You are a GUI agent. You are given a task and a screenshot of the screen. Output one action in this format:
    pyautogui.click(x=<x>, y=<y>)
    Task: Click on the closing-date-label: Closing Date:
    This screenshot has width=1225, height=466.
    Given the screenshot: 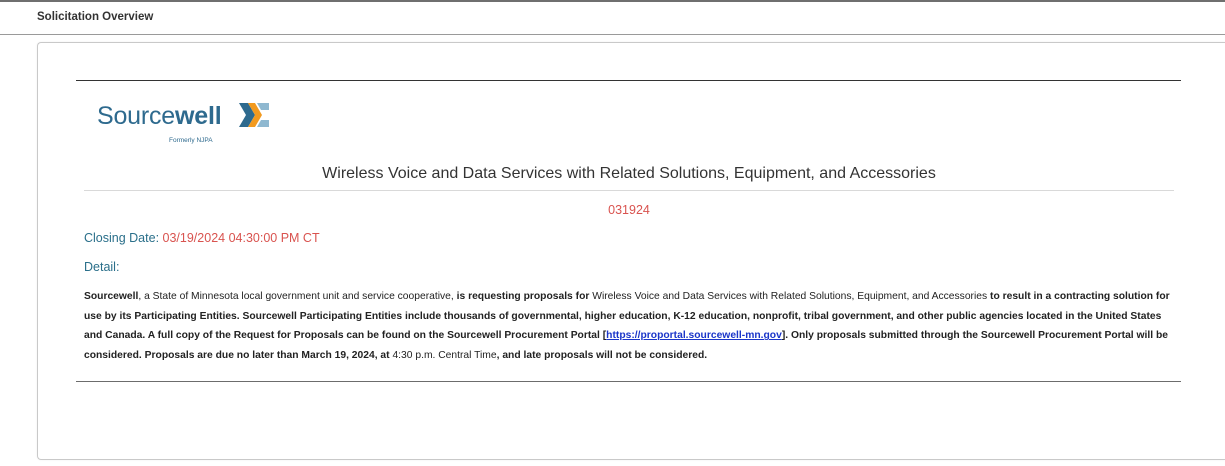 What is the action you would take?
    pyautogui.click(x=122, y=238)
    